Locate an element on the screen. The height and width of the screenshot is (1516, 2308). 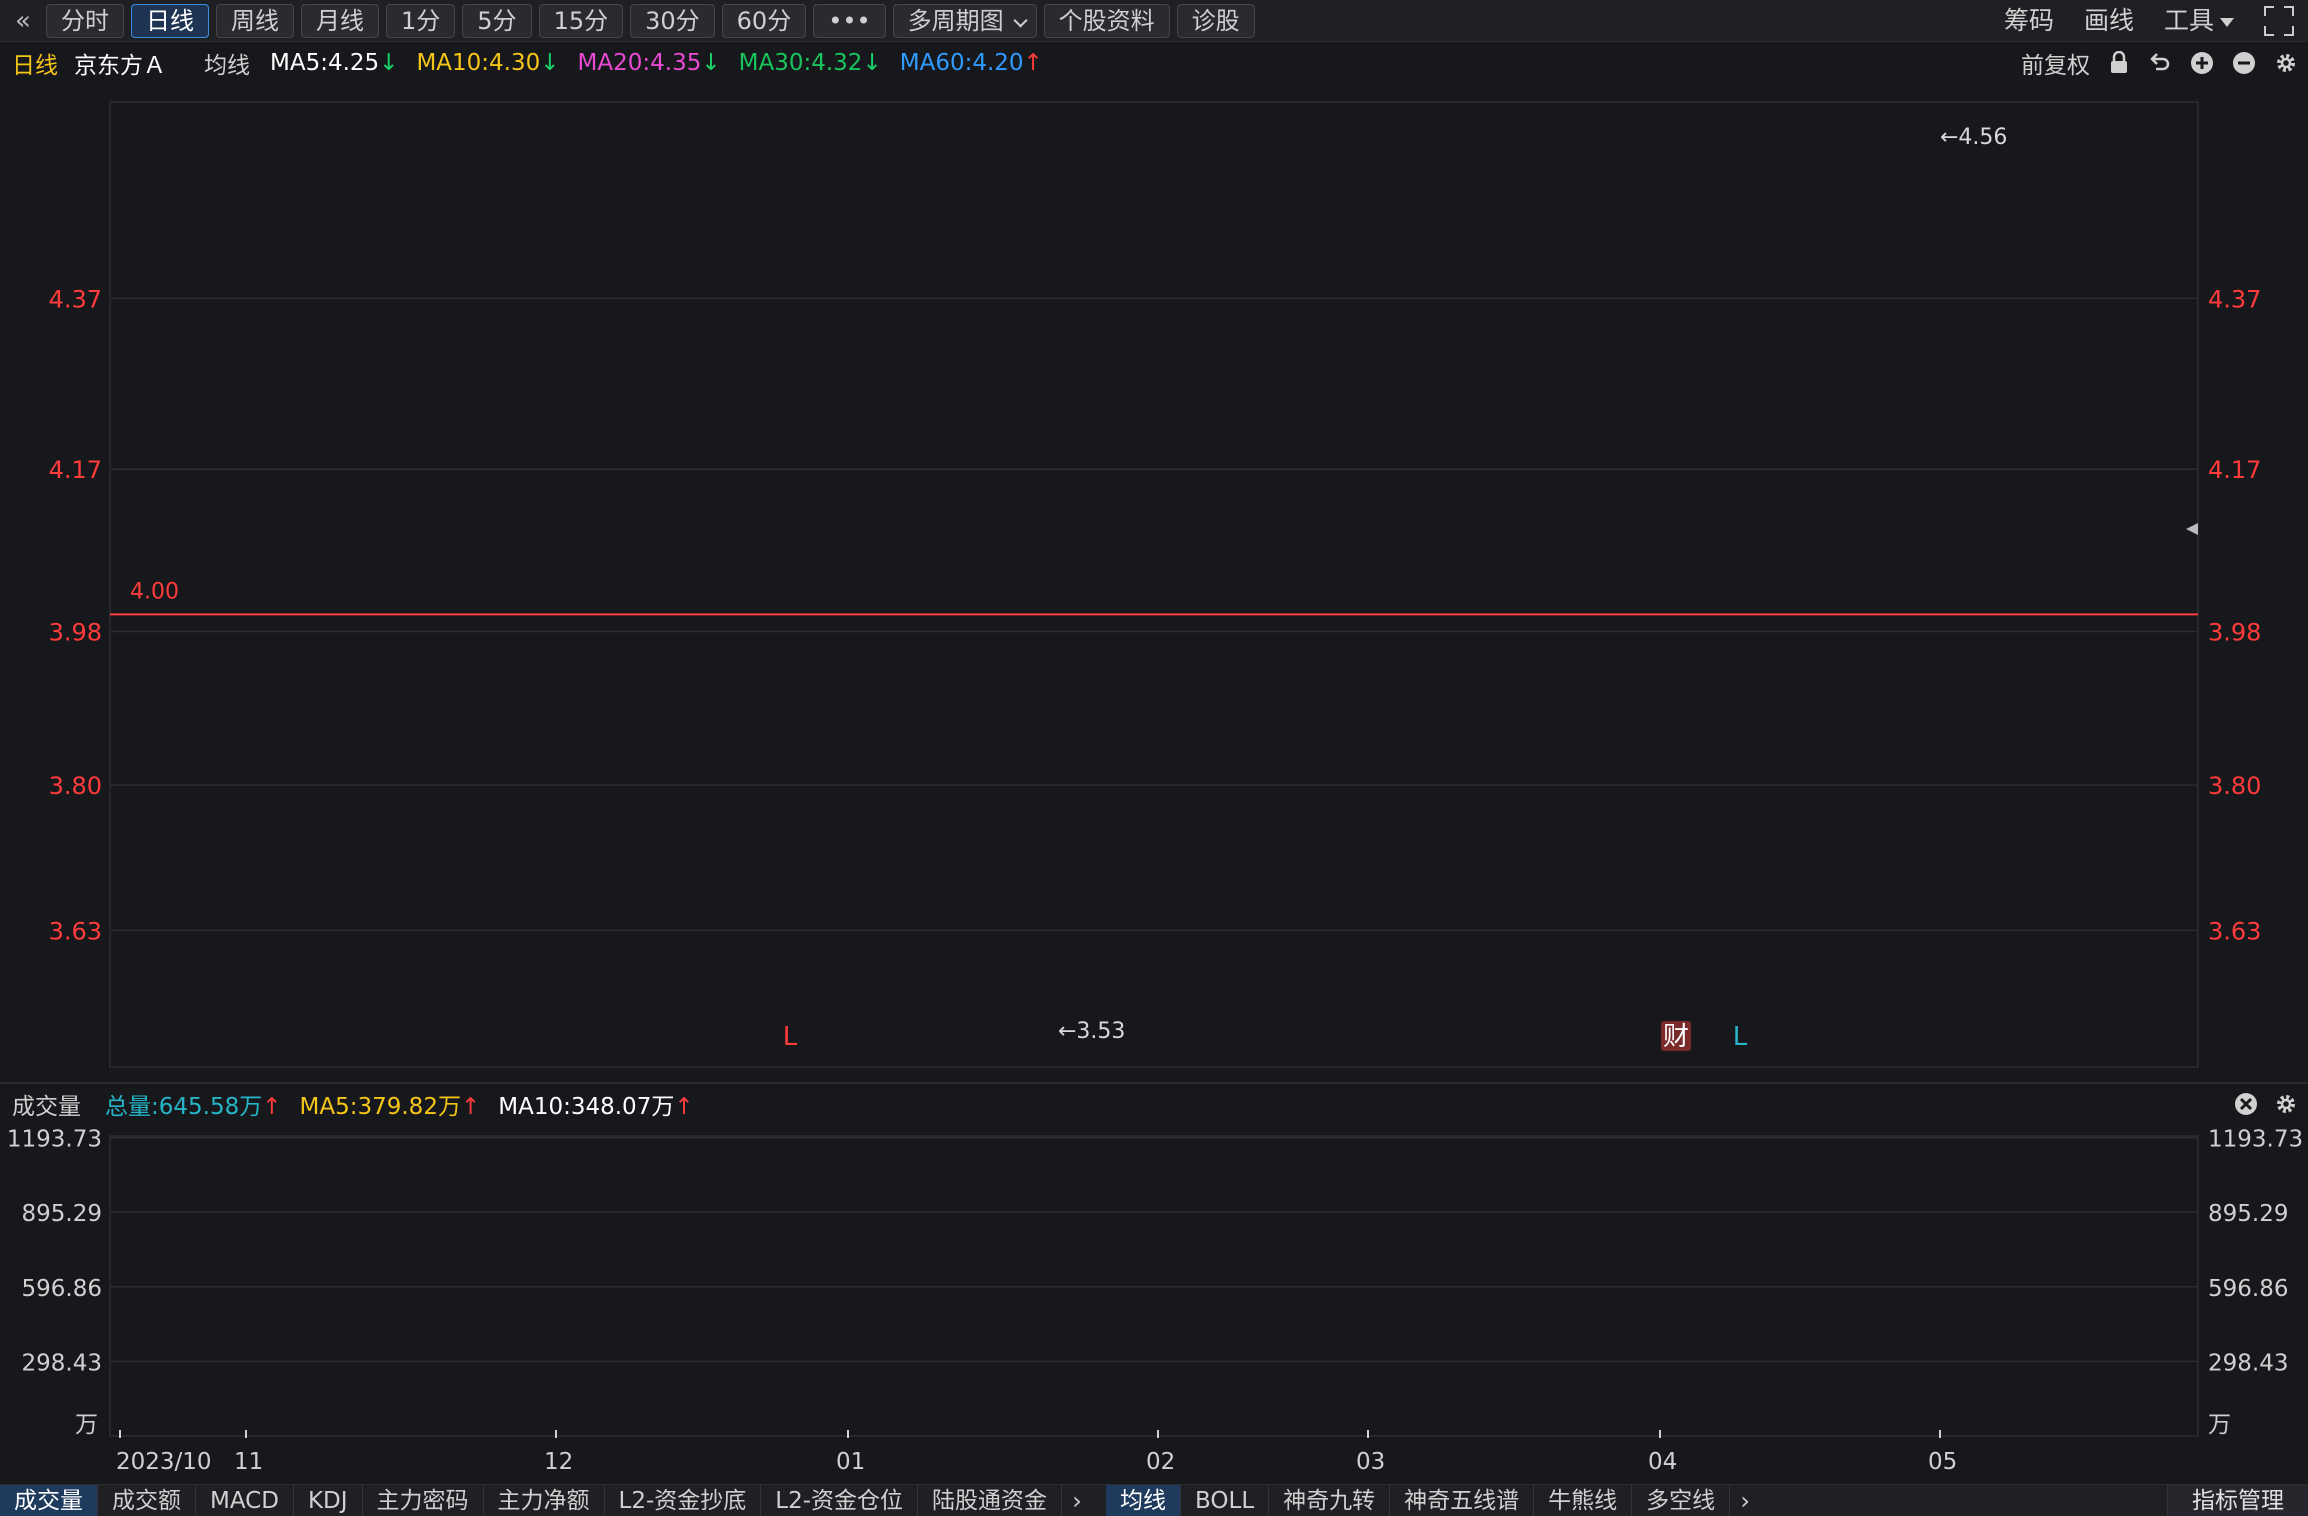
month-label: 05 is located at coordinates (1943, 1462).